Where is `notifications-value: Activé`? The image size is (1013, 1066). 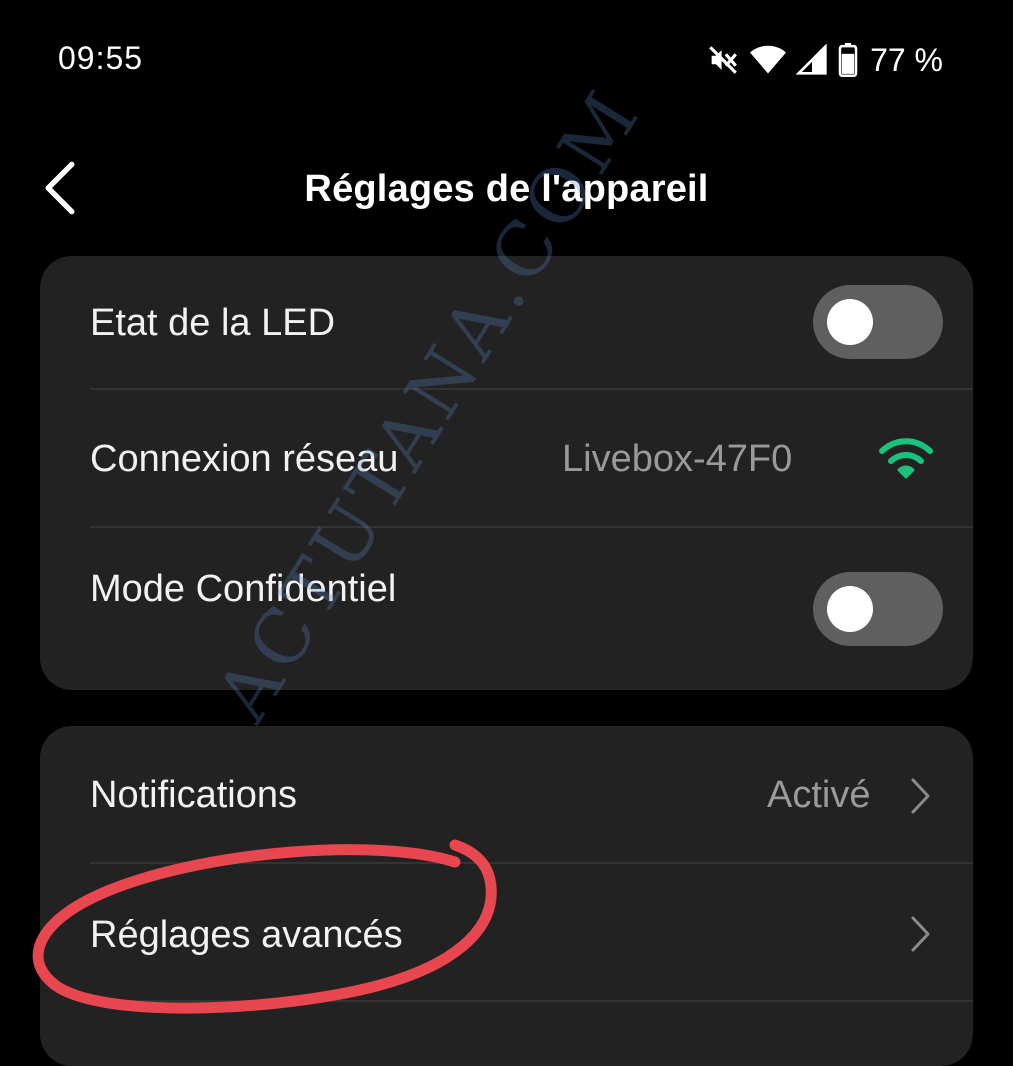 notifications-value: Activé is located at coordinates (819, 795).